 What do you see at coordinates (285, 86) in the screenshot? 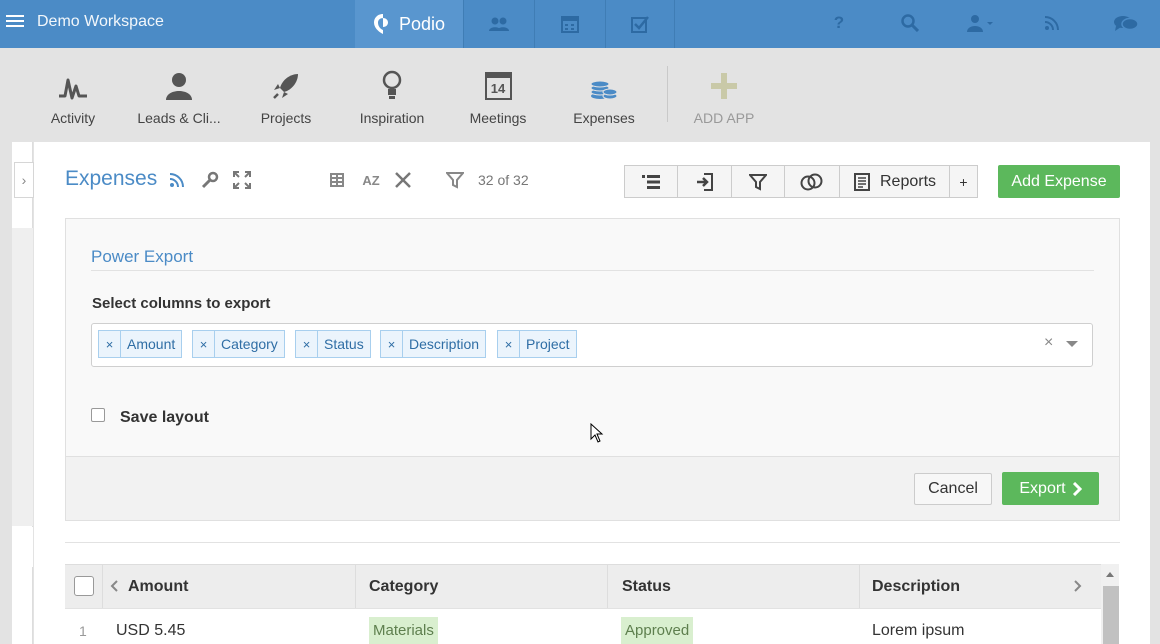
I see `rocket-icon` at bounding box center [285, 86].